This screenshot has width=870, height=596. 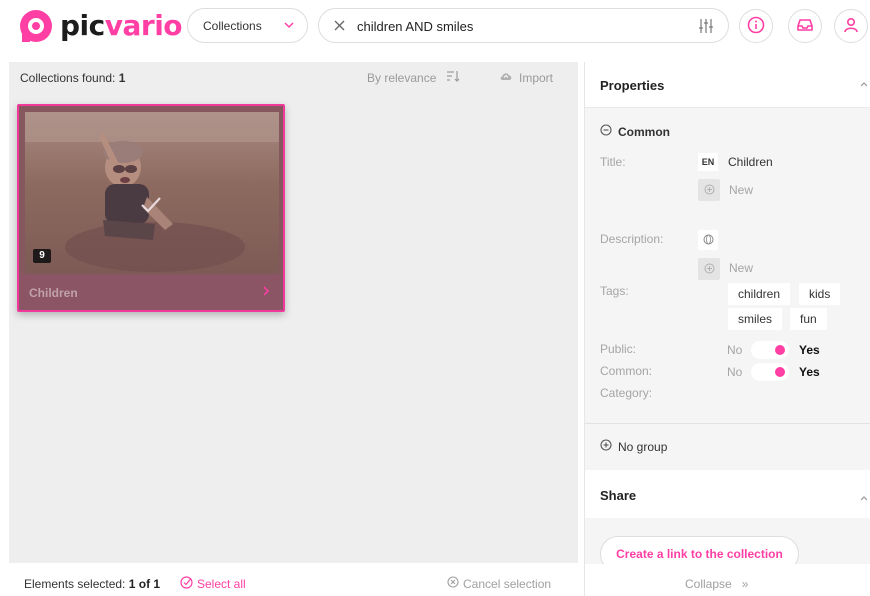 What do you see at coordinates (606, 446) in the screenshot?
I see `plus-circle-icon` at bounding box center [606, 446].